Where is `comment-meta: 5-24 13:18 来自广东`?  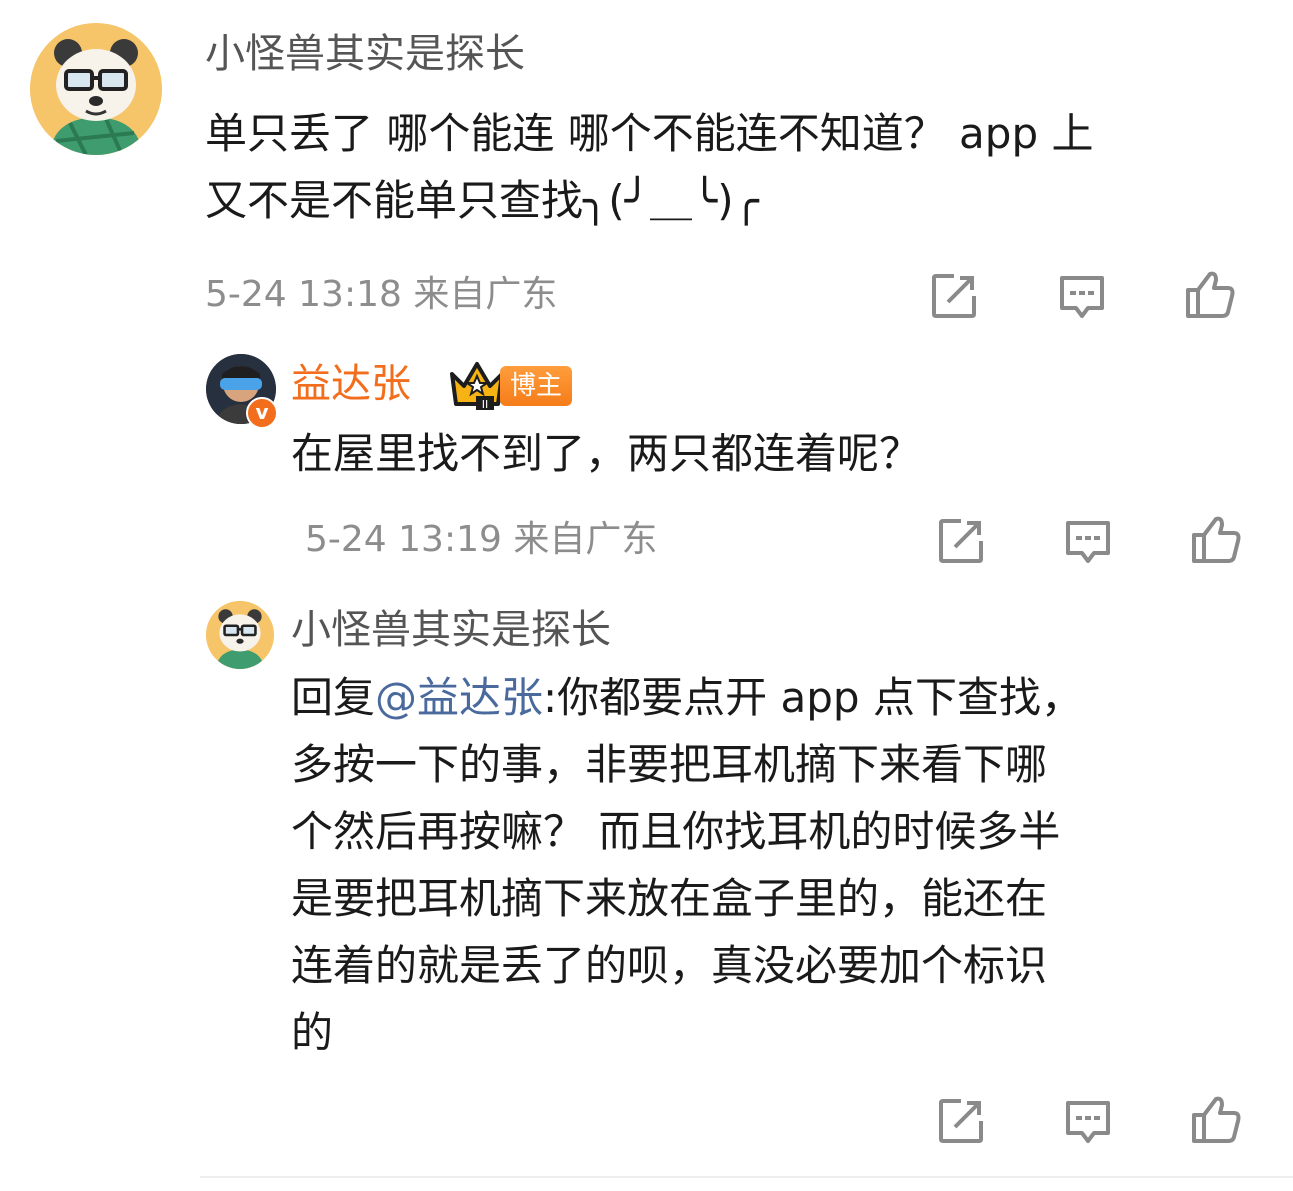
comment-meta: 5-24 13:18 来自广东 is located at coordinates (381, 295).